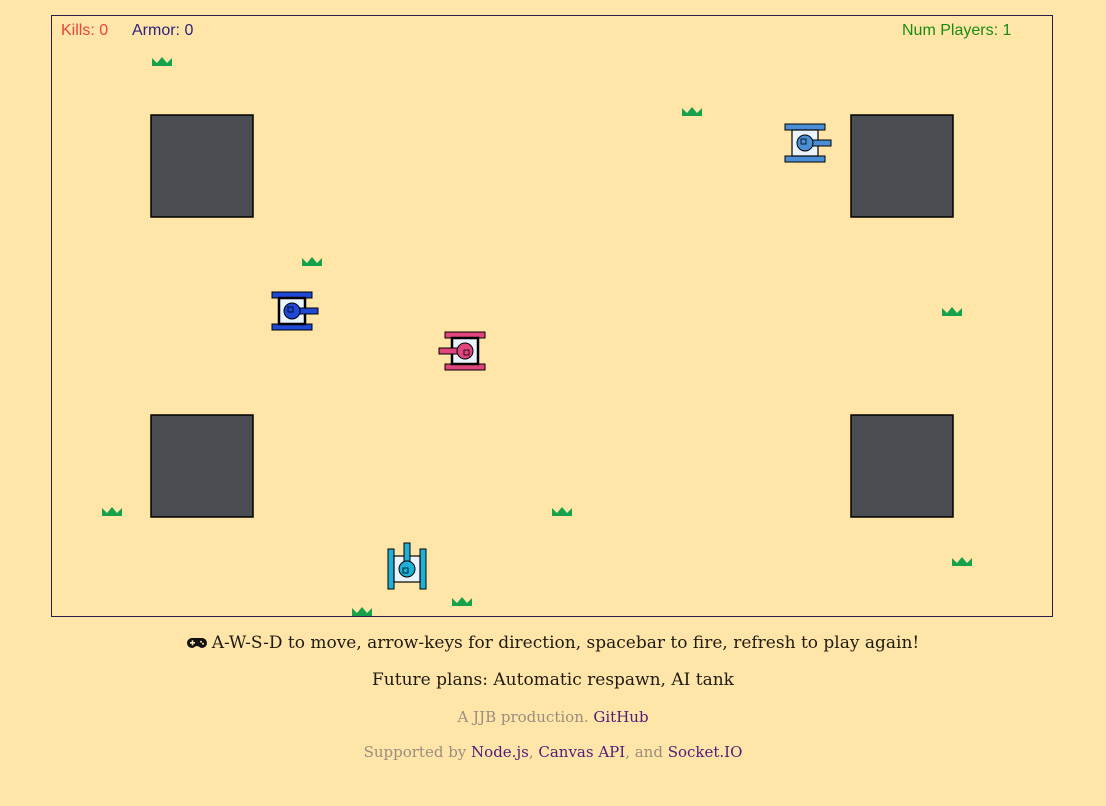 This screenshot has height=806, width=1106. Describe the element at coordinates (500, 752) in the screenshot. I see `nodejs-link: Node.js` at that location.